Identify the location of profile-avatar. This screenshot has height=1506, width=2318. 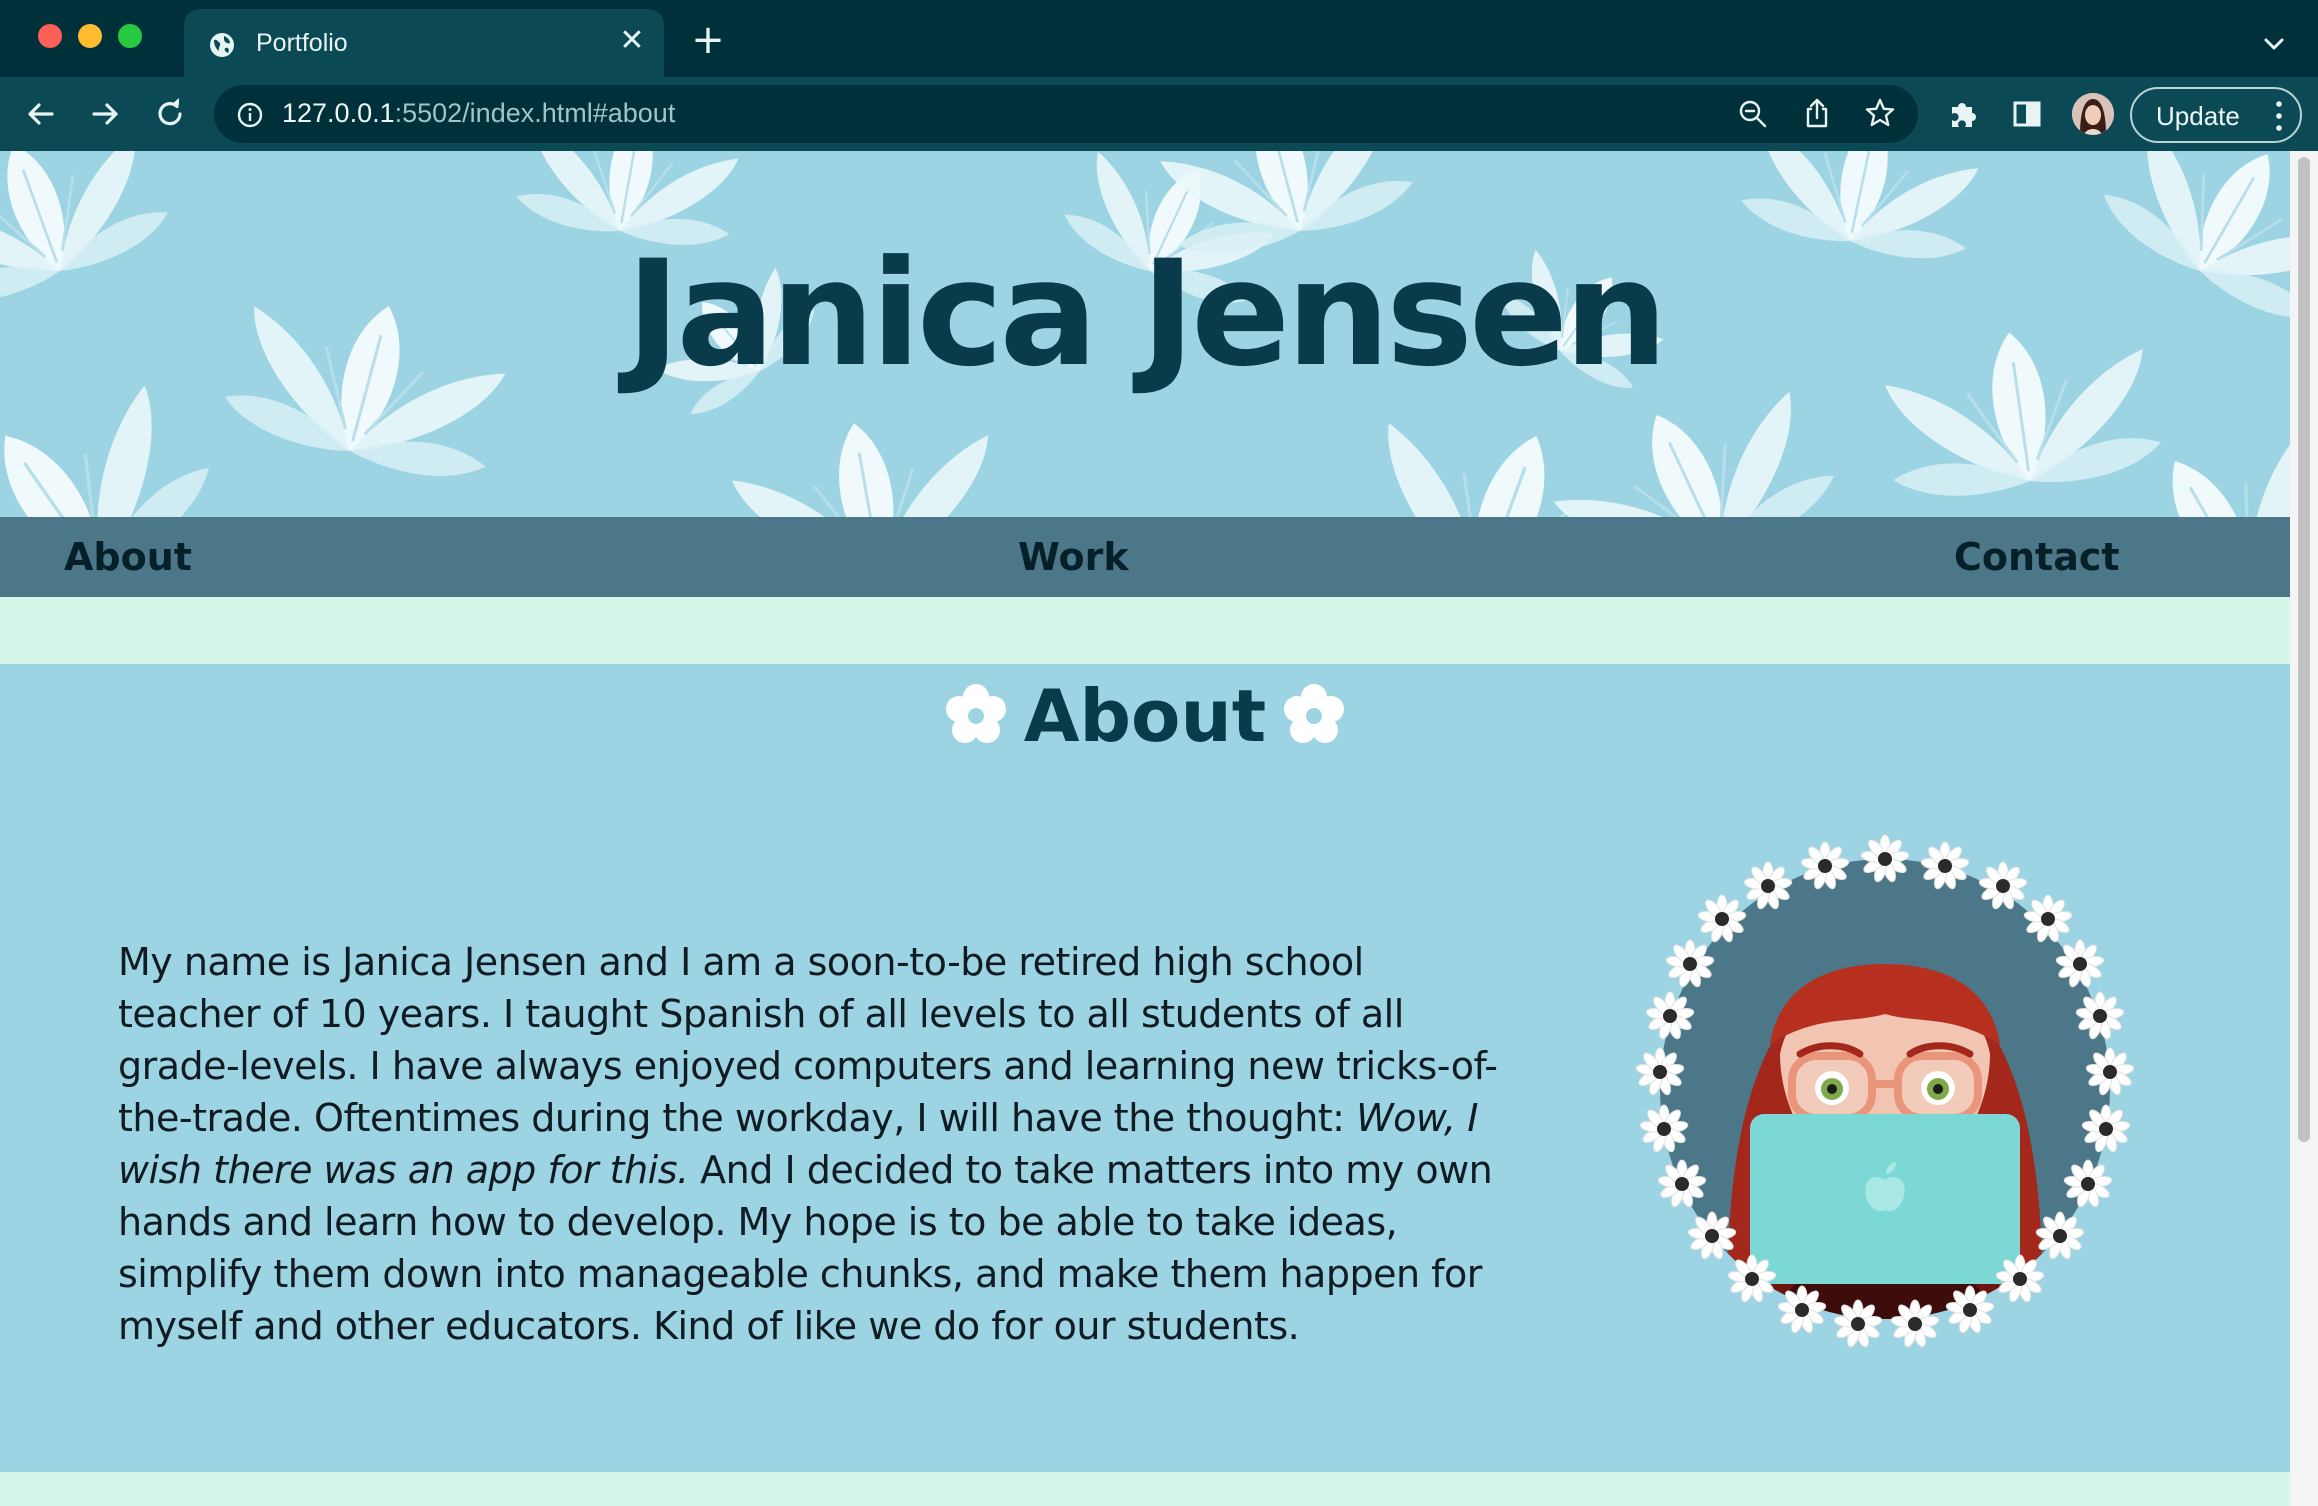
(2093, 114).